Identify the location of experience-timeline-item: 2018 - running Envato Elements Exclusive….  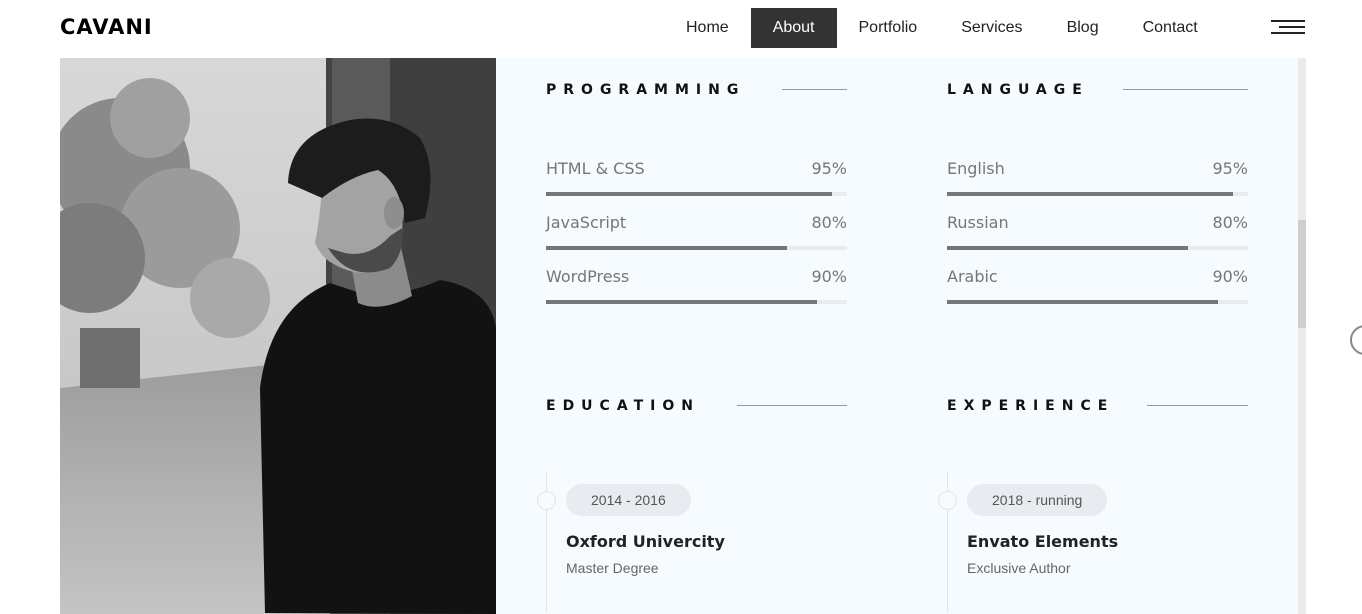
(1093, 542).